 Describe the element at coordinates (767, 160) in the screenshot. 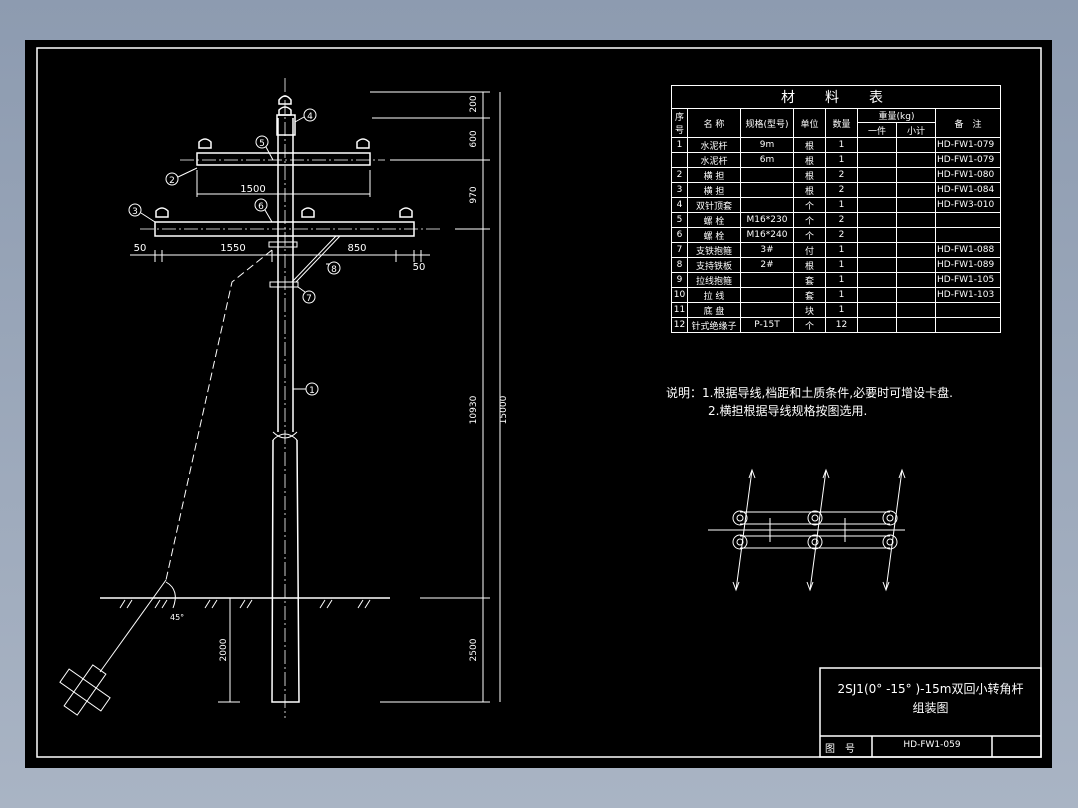

I see `cell-spec: 6m` at that location.